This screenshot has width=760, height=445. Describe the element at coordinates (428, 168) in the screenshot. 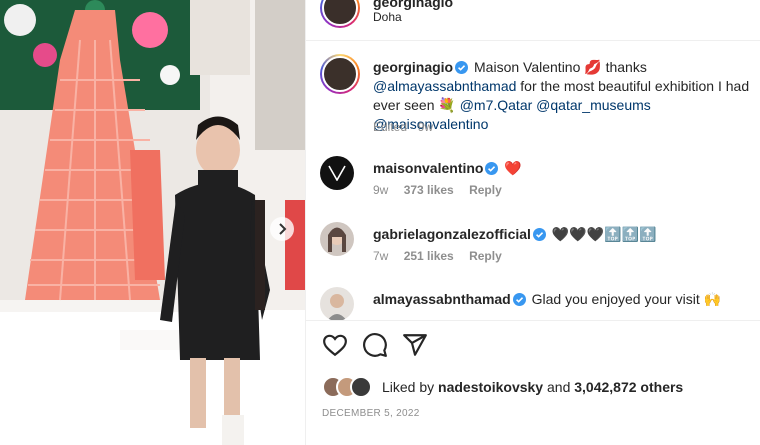

I see `comment-username: maisonvalentino` at that location.